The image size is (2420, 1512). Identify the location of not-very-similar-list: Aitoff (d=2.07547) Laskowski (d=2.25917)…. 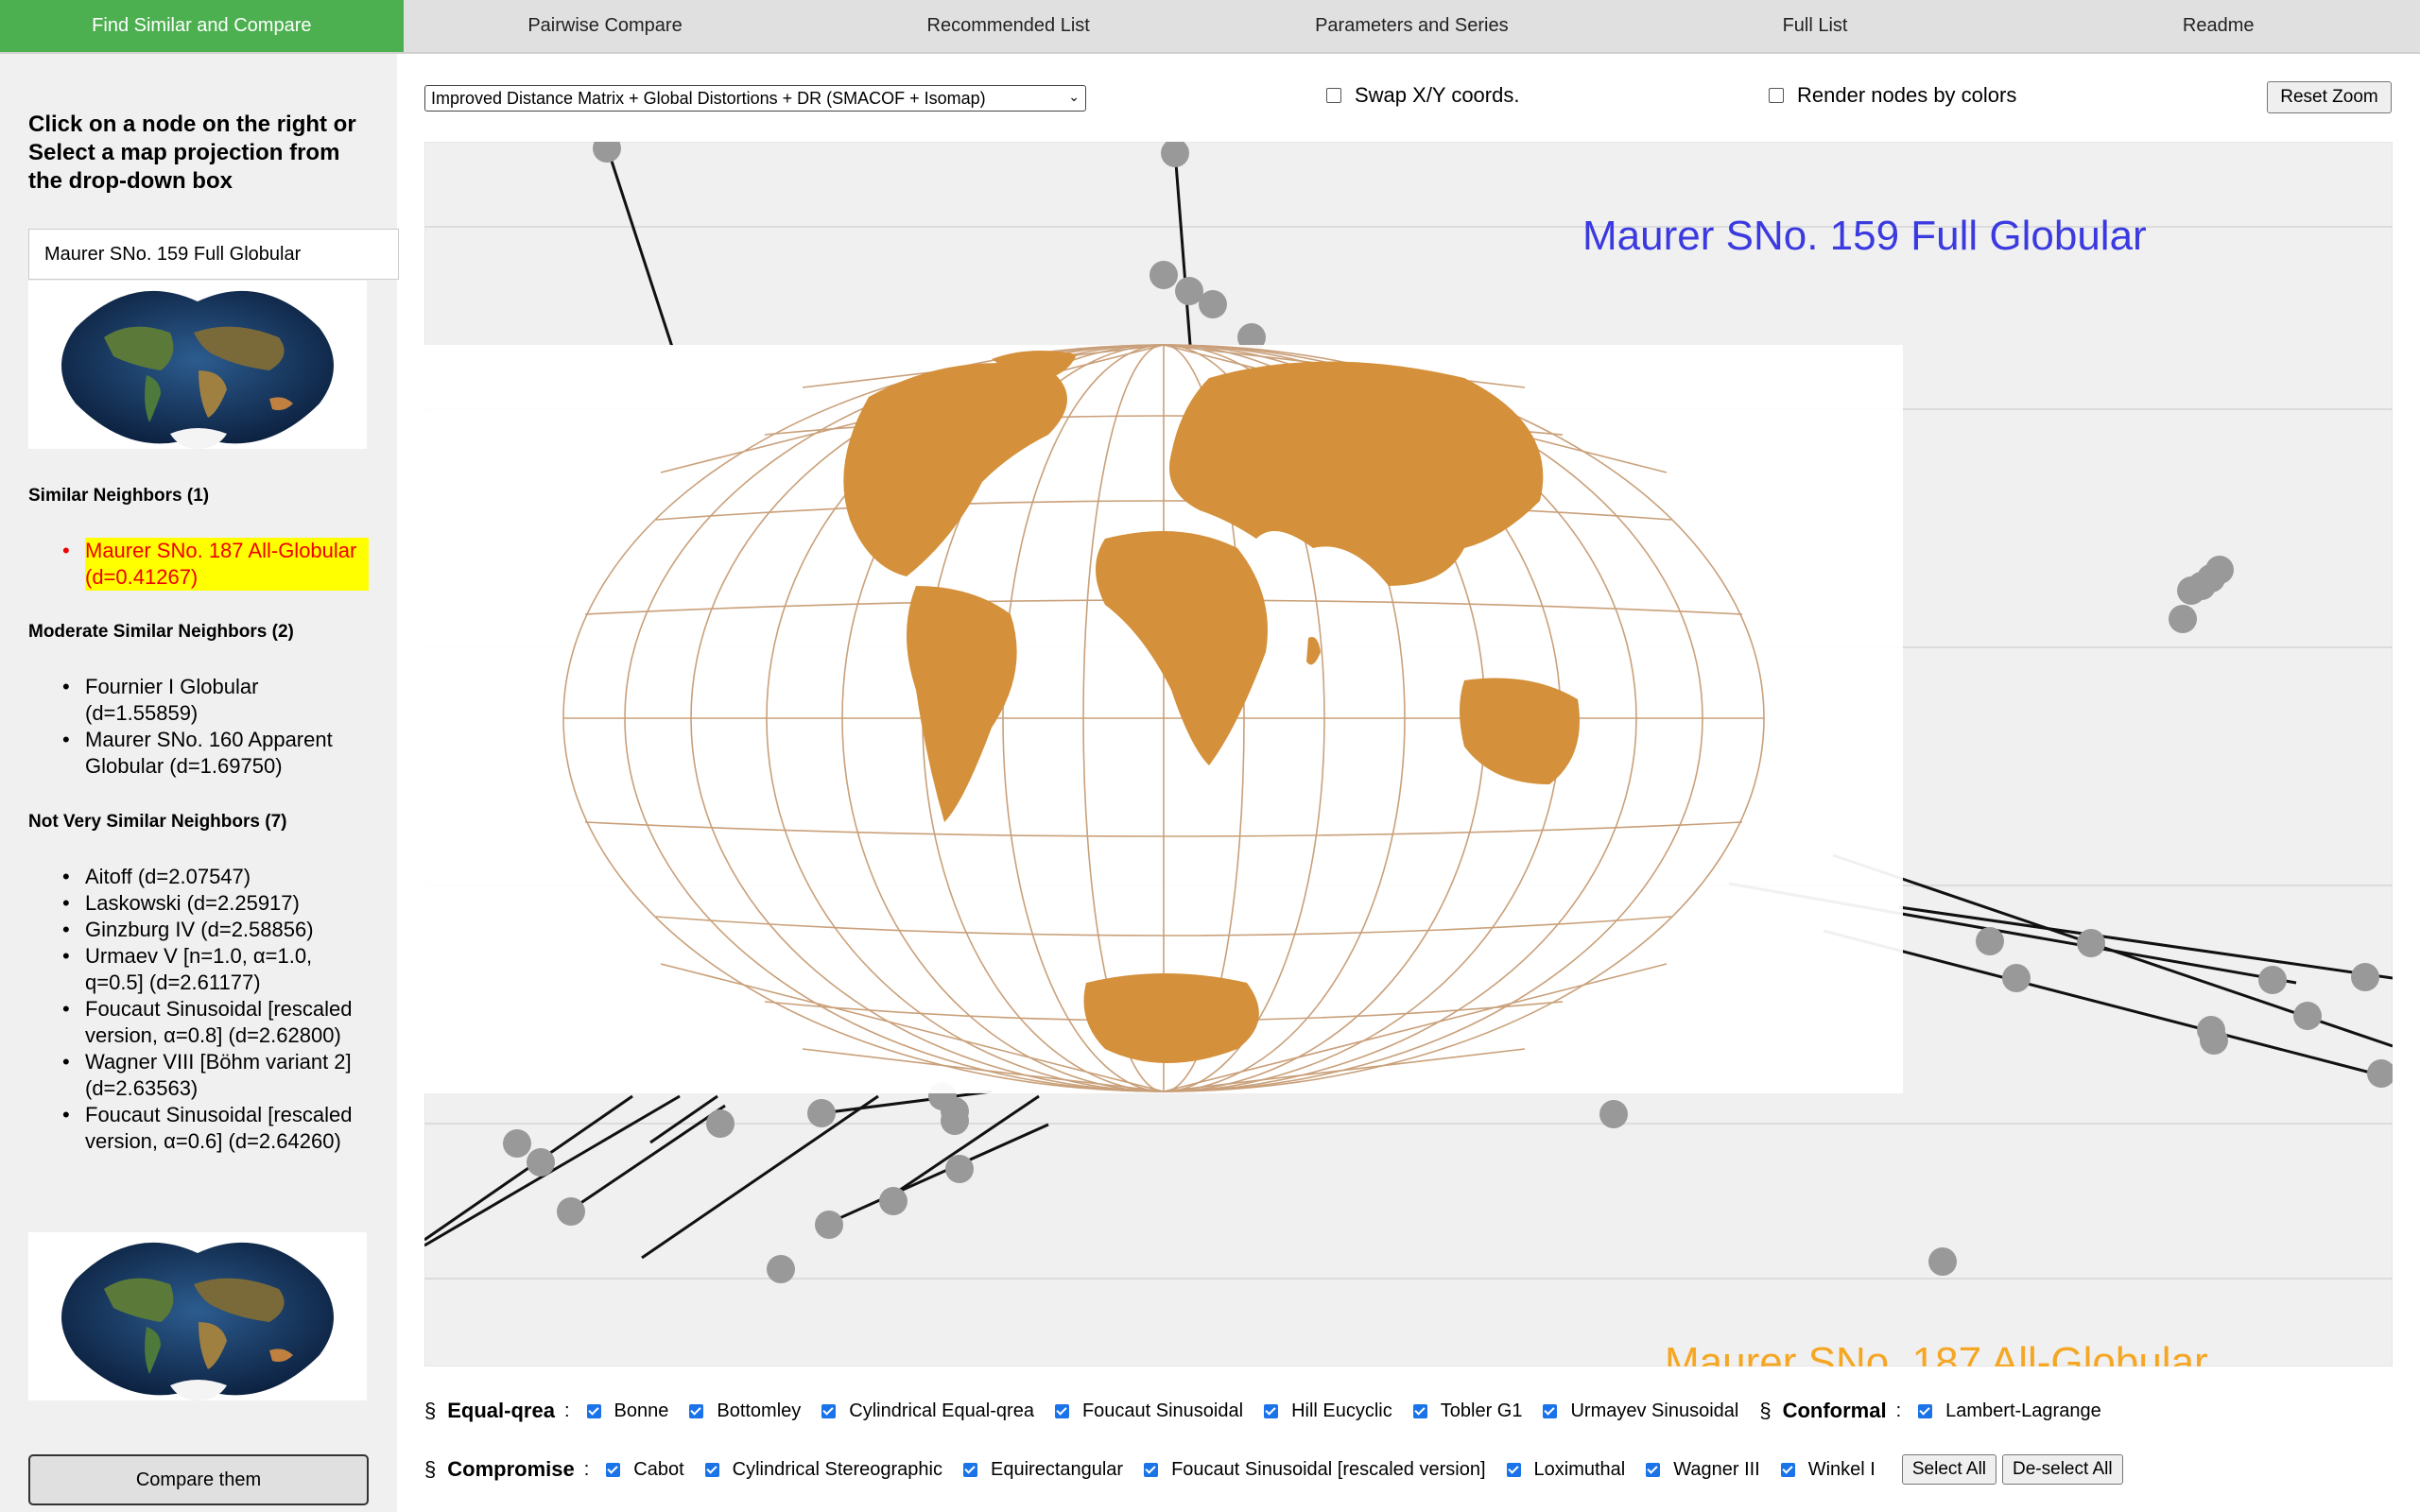
(198, 1009).